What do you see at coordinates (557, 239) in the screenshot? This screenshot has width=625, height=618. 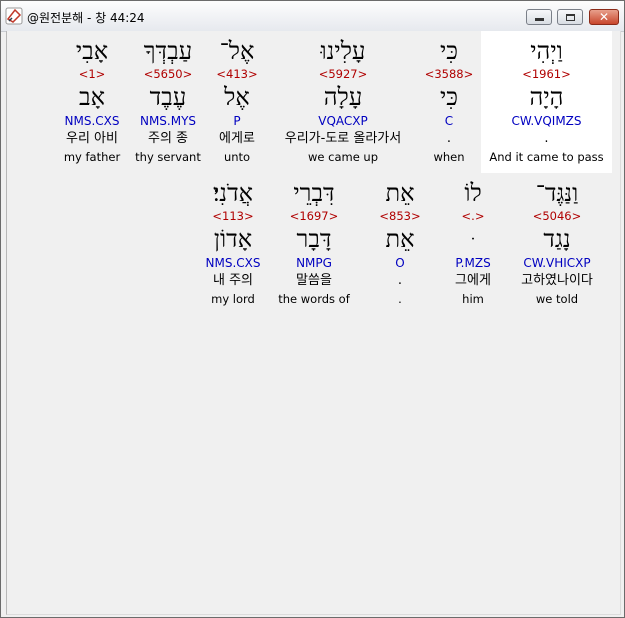 I see `hebrew-root: נָגַד` at bounding box center [557, 239].